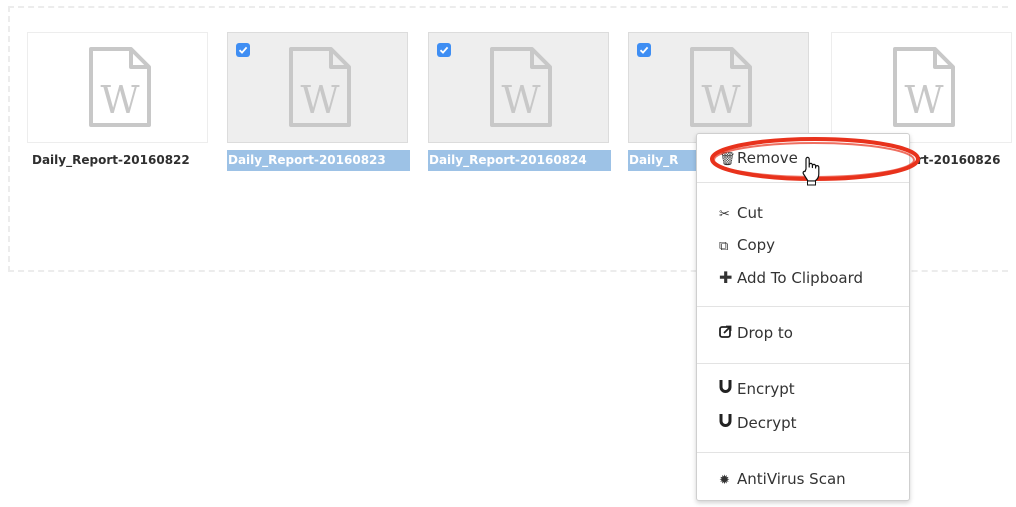 This screenshot has width=1016, height=507. What do you see at coordinates (811, 171) in the screenshot?
I see `hand-cursor-icon` at bounding box center [811, 171].